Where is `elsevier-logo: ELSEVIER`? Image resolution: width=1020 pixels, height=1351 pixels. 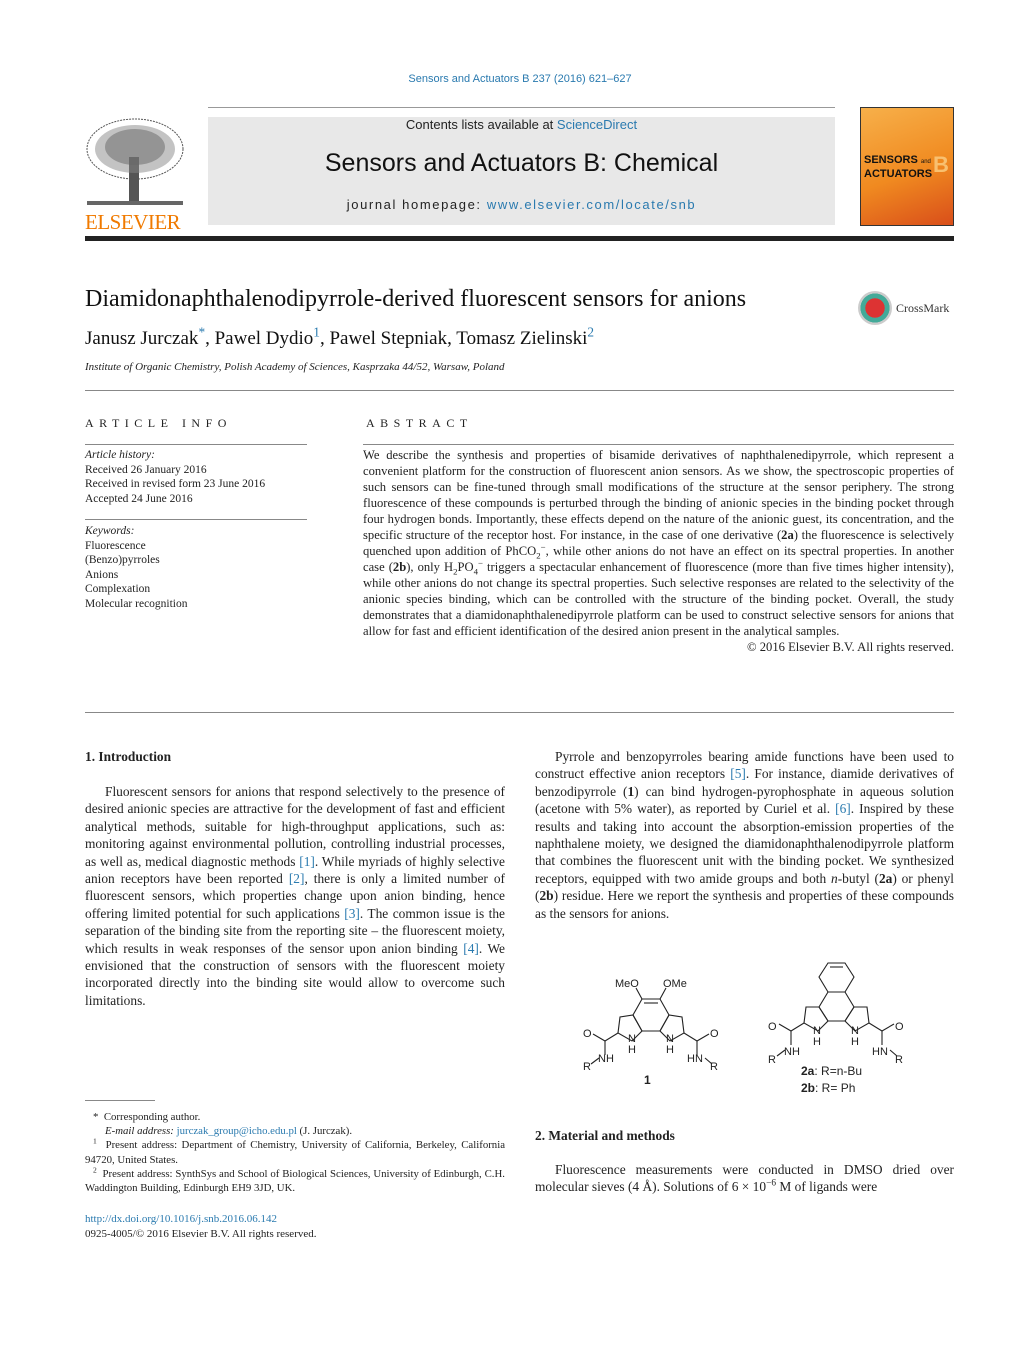
elsevier-logo: ELSEVIER is located at coordinates (135, 175).